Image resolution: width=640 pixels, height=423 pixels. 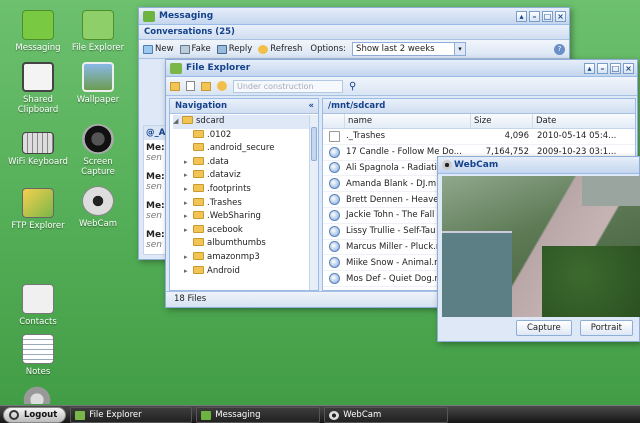 I want to click on collapse-icon: «, so click(x=312, y=106).